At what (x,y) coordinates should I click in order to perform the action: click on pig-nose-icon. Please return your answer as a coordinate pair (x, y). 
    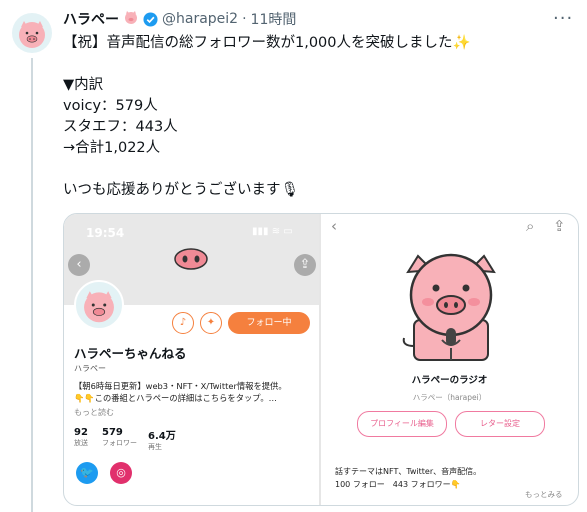
    Looking at the image, I should click on (191, 259).